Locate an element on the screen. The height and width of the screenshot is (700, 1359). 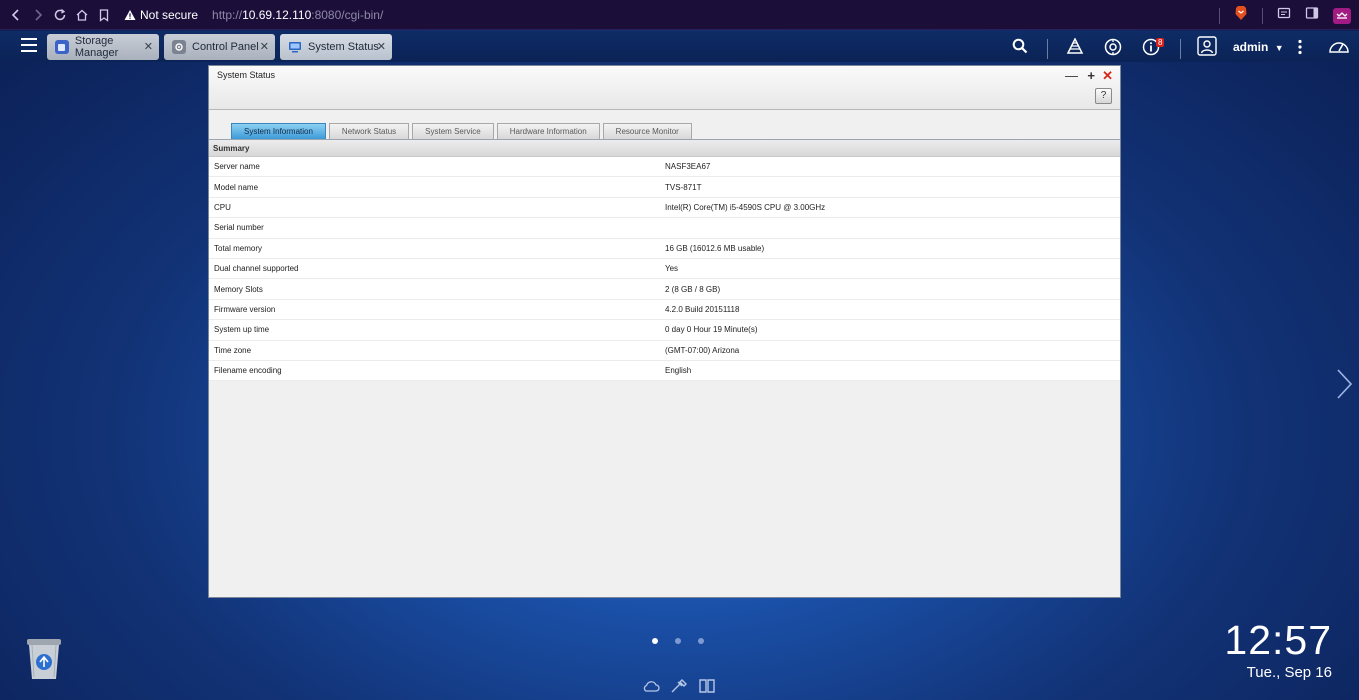
maximize-icon: + is located at coordinates (1091, 75).